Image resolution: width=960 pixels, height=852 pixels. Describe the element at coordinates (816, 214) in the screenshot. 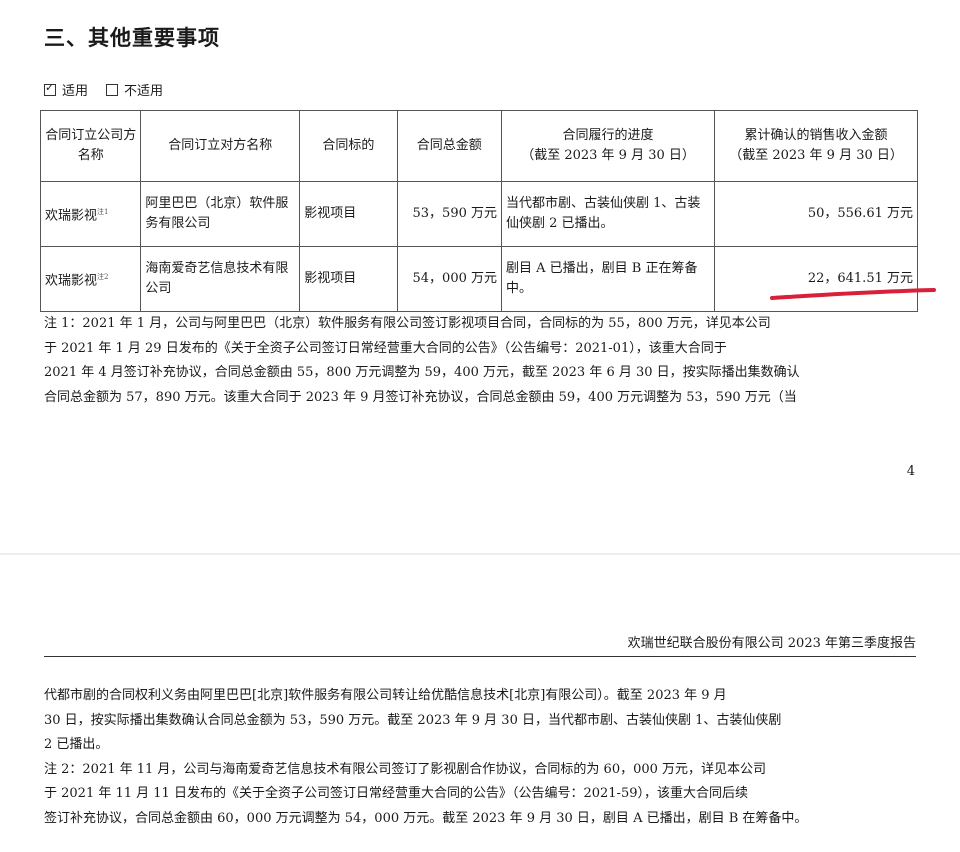

I see `cell-revenue: 50，556.61 万元` at that location.